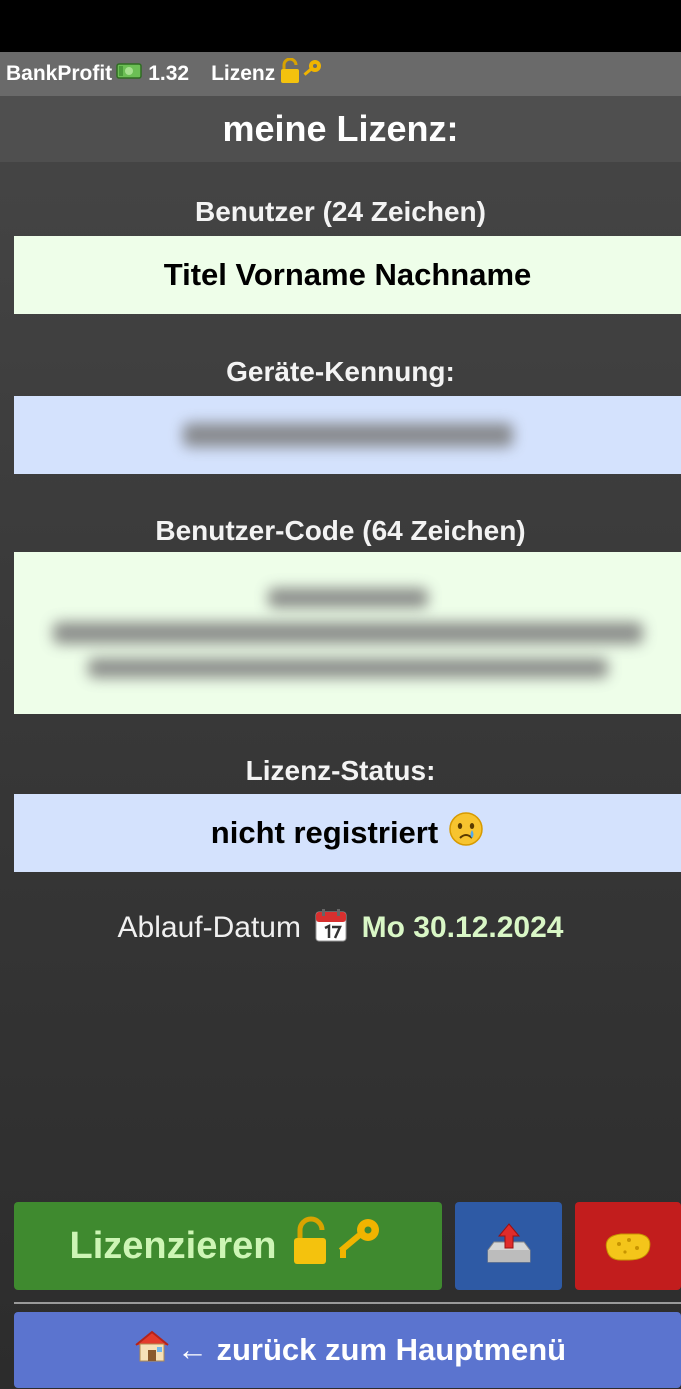 The width and height of the screenshot is (681, 1389). I want to click on system-status-bar, so click(340, 26).